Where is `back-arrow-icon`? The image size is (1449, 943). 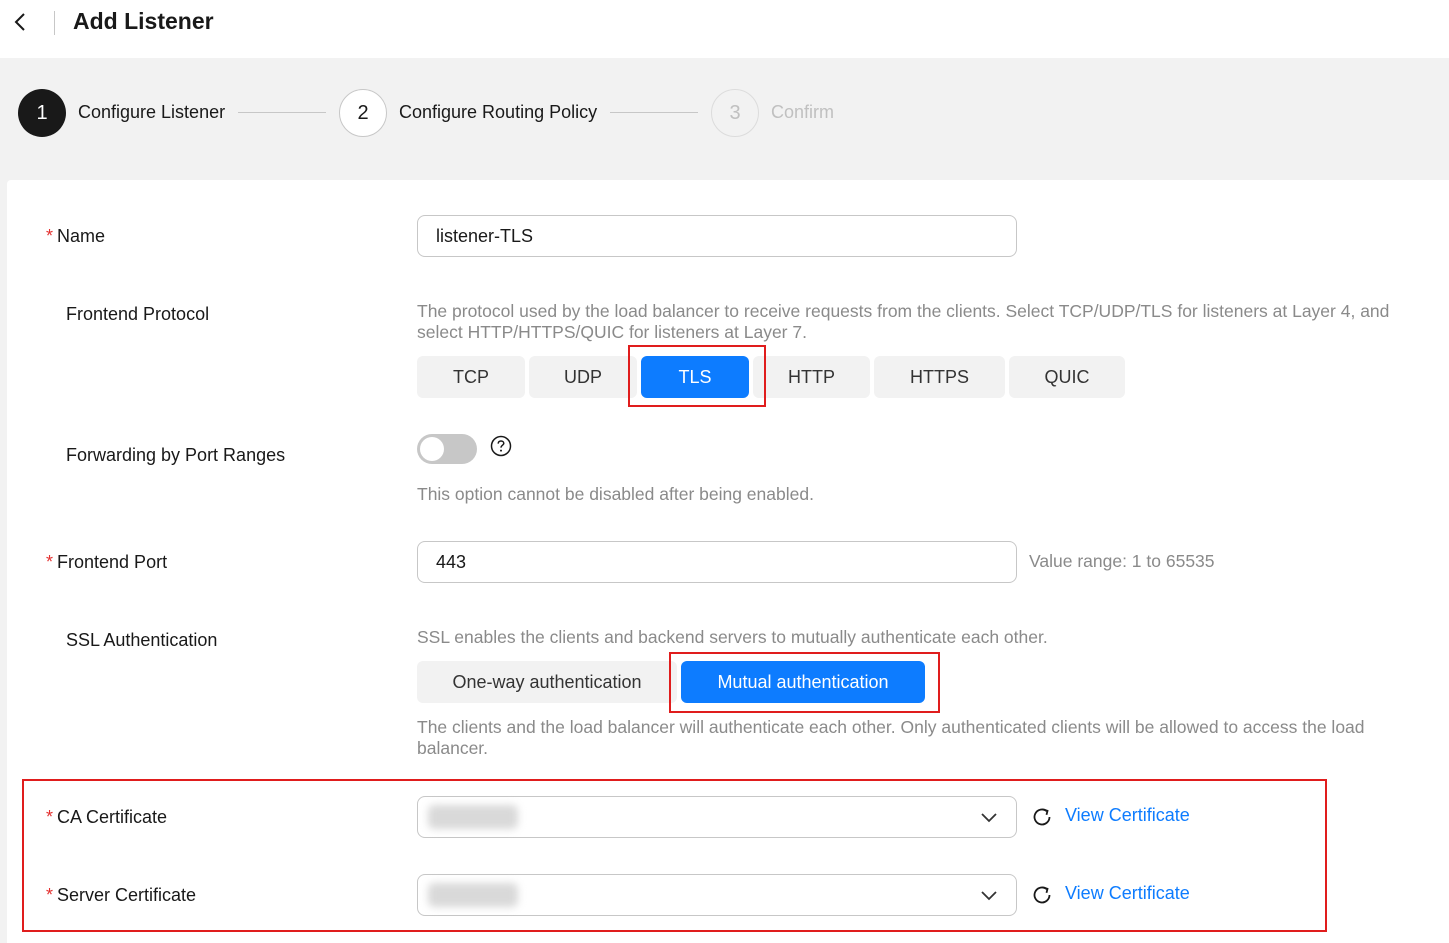
back-arrow-icon is located at coordinates (20, 22).